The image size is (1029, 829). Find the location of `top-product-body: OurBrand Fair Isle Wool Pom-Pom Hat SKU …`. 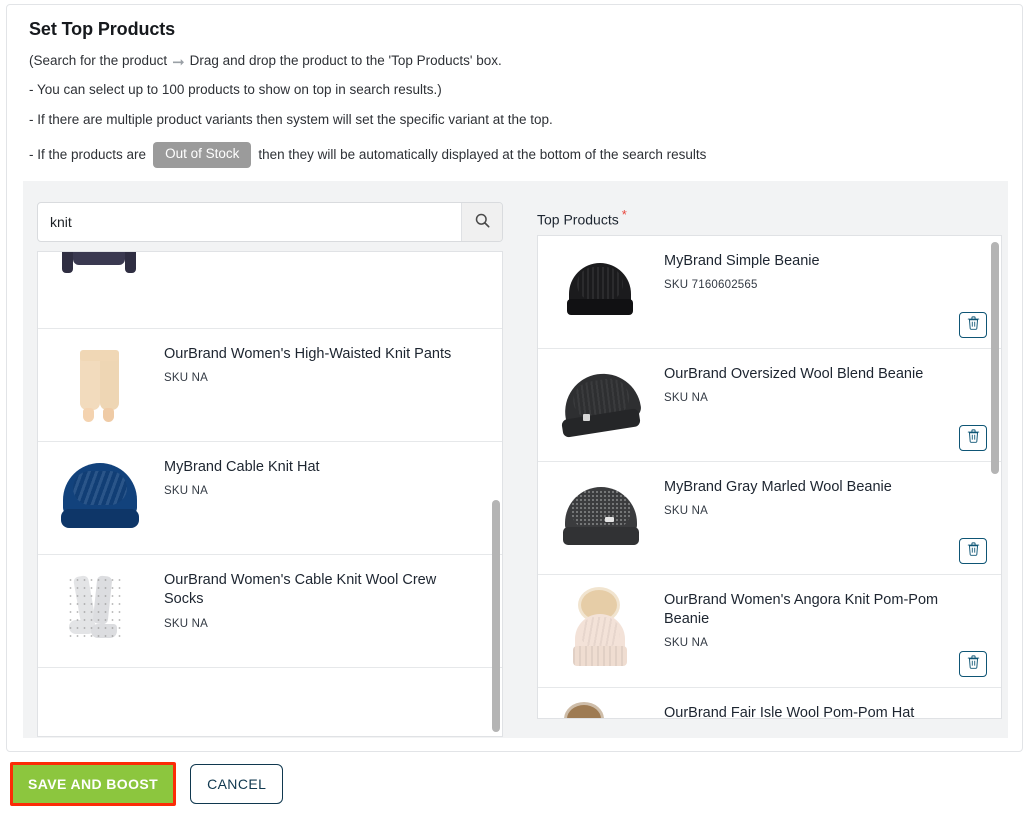

top-product-body: OurBrand Fair Isle Wool Pom-Pom Hat SKU … is located at coordinates (832, 710).